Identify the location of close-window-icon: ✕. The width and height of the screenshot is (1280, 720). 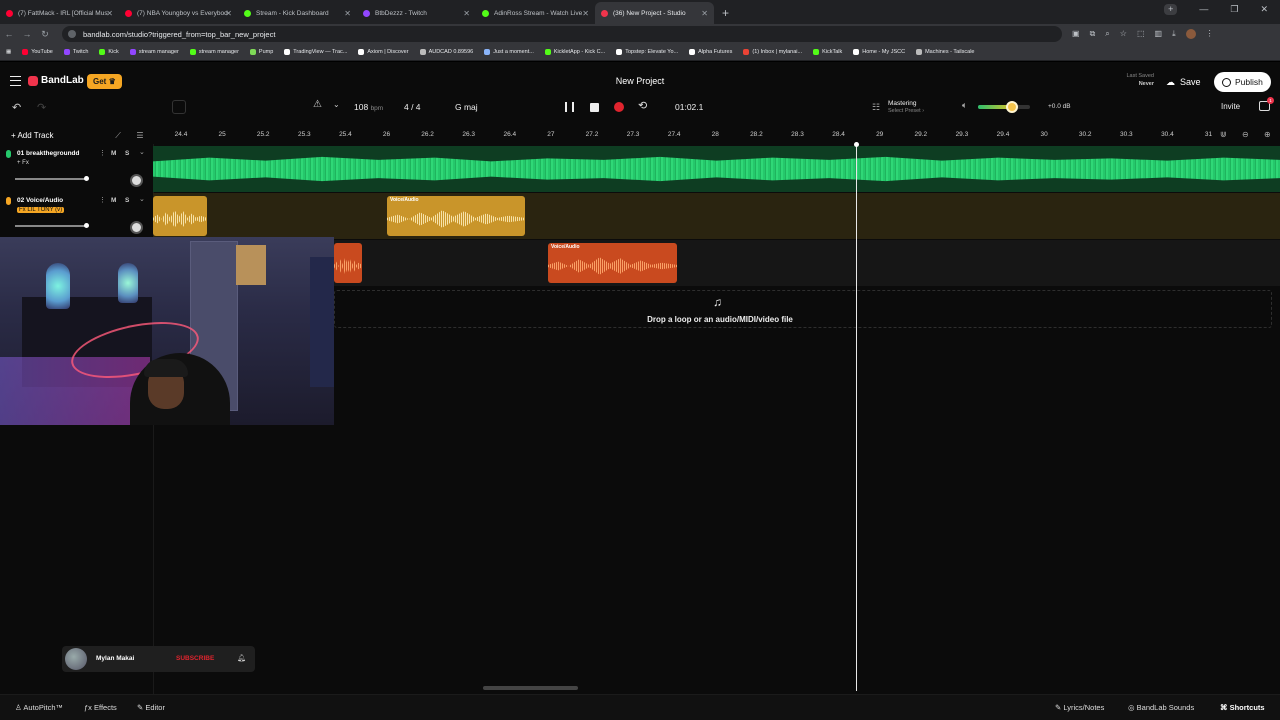
(1264, 9).